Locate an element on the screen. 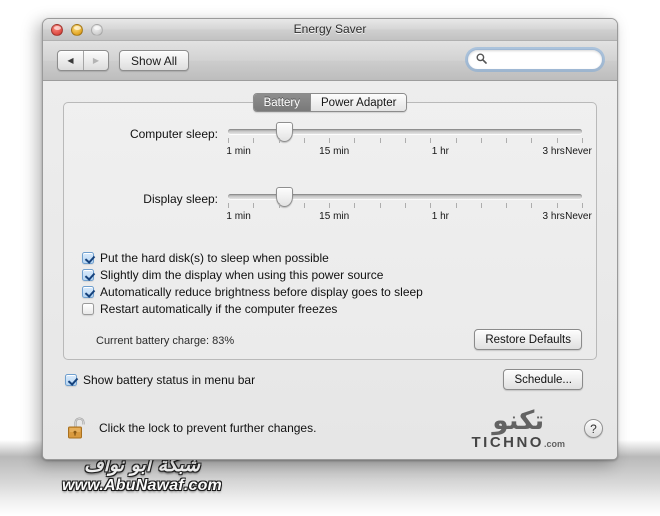  display-sleep-ticks is located at coordinates (405, 206).